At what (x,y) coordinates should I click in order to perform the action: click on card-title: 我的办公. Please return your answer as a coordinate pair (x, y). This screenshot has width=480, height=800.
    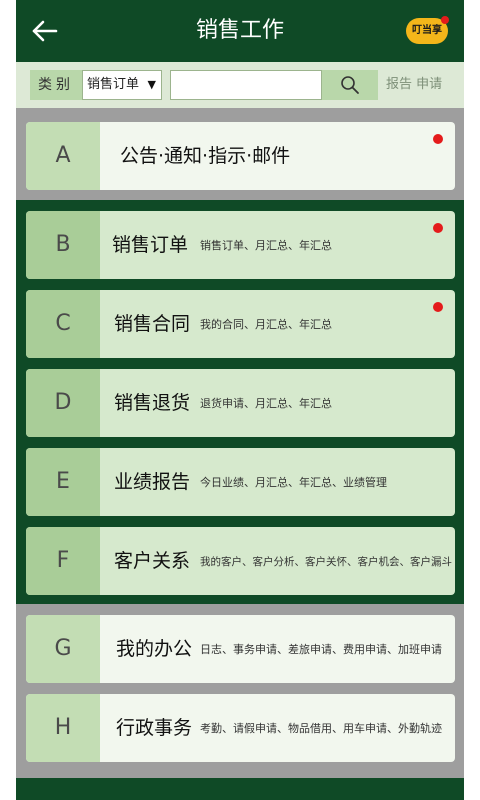
    Looking at the image, I should click on (154, 649).